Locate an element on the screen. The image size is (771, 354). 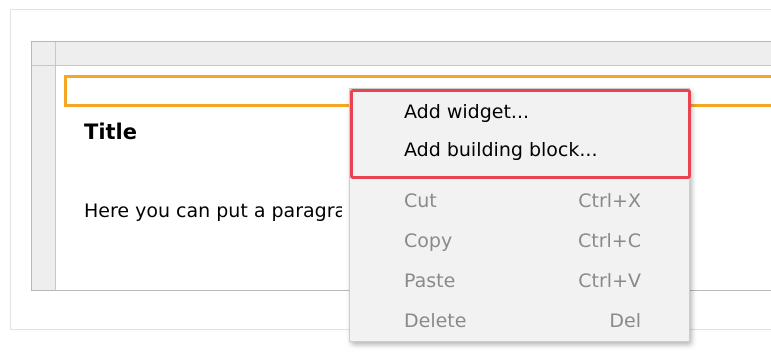
menu-item-shortcut: Ctrl+X is located at coordinates (609, 201).